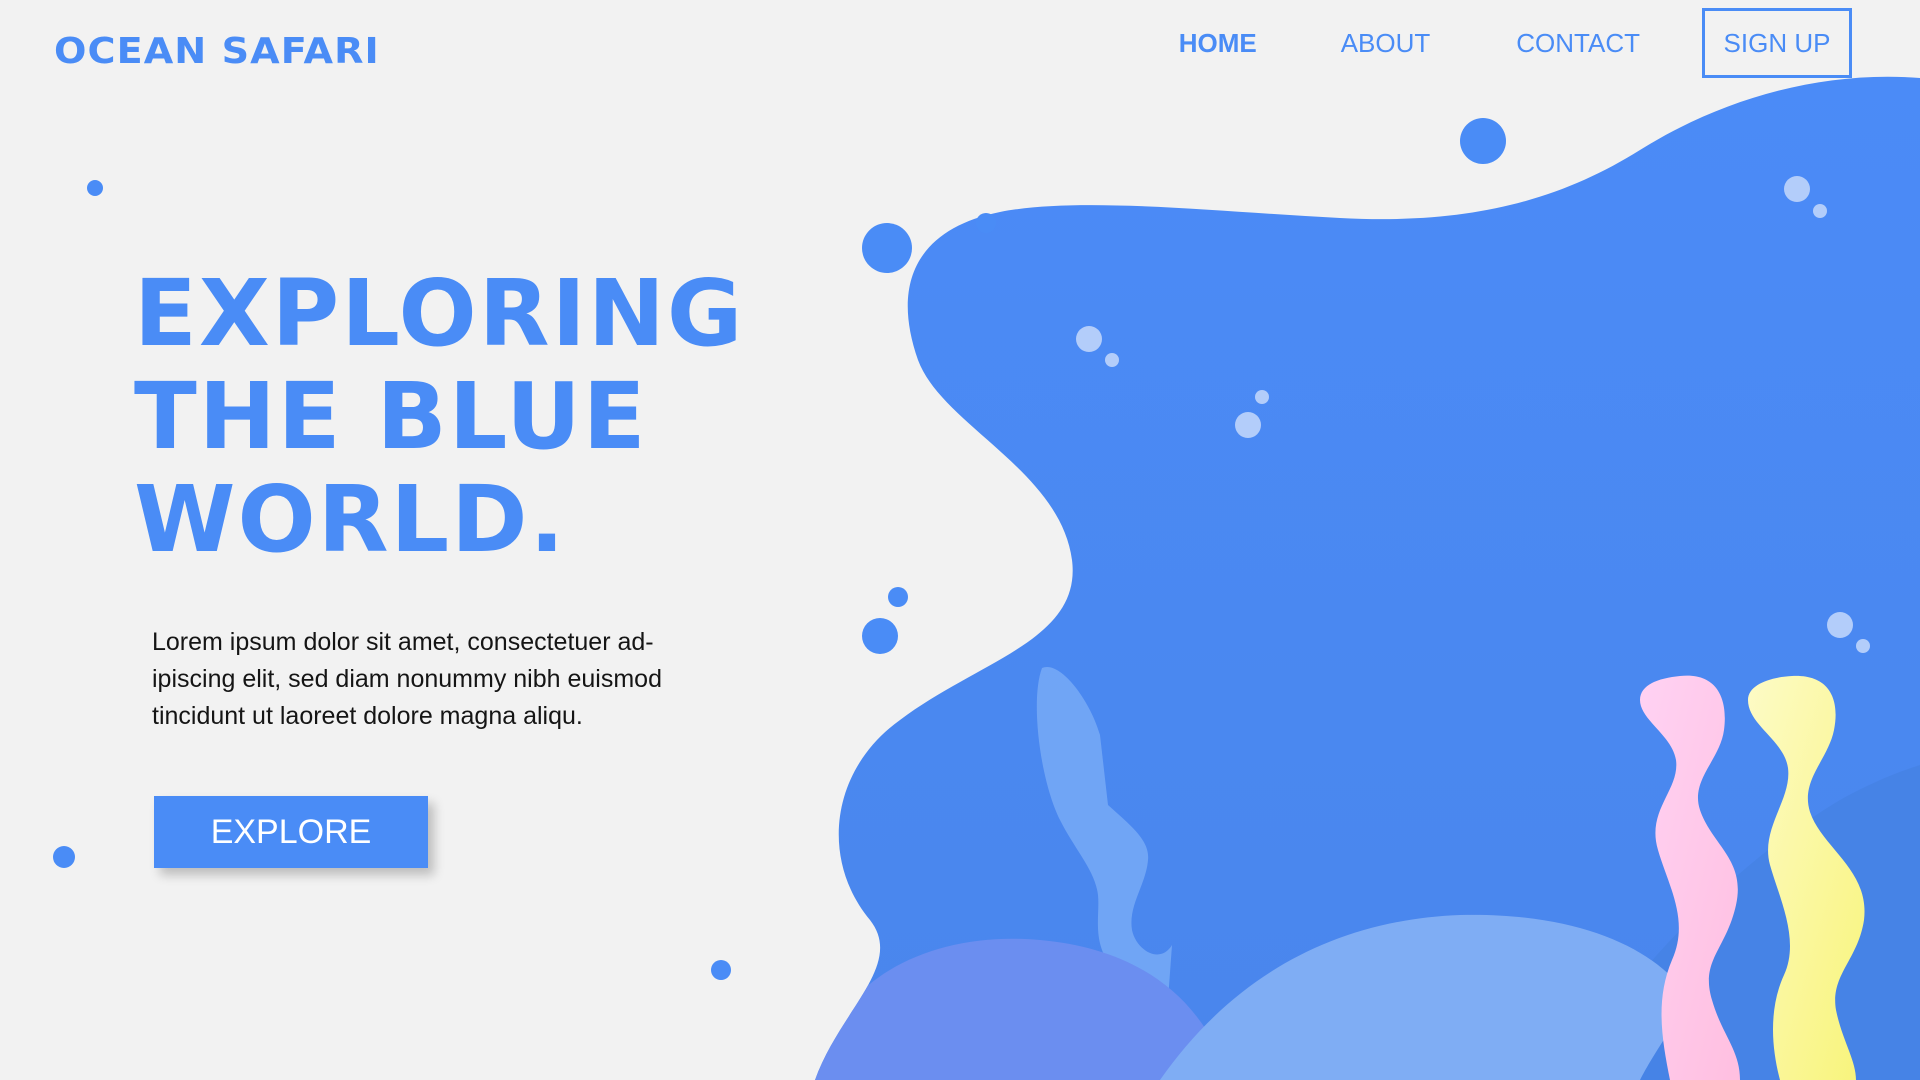  I want to click on nav-contact: CONTACT, so click(1578, 43).